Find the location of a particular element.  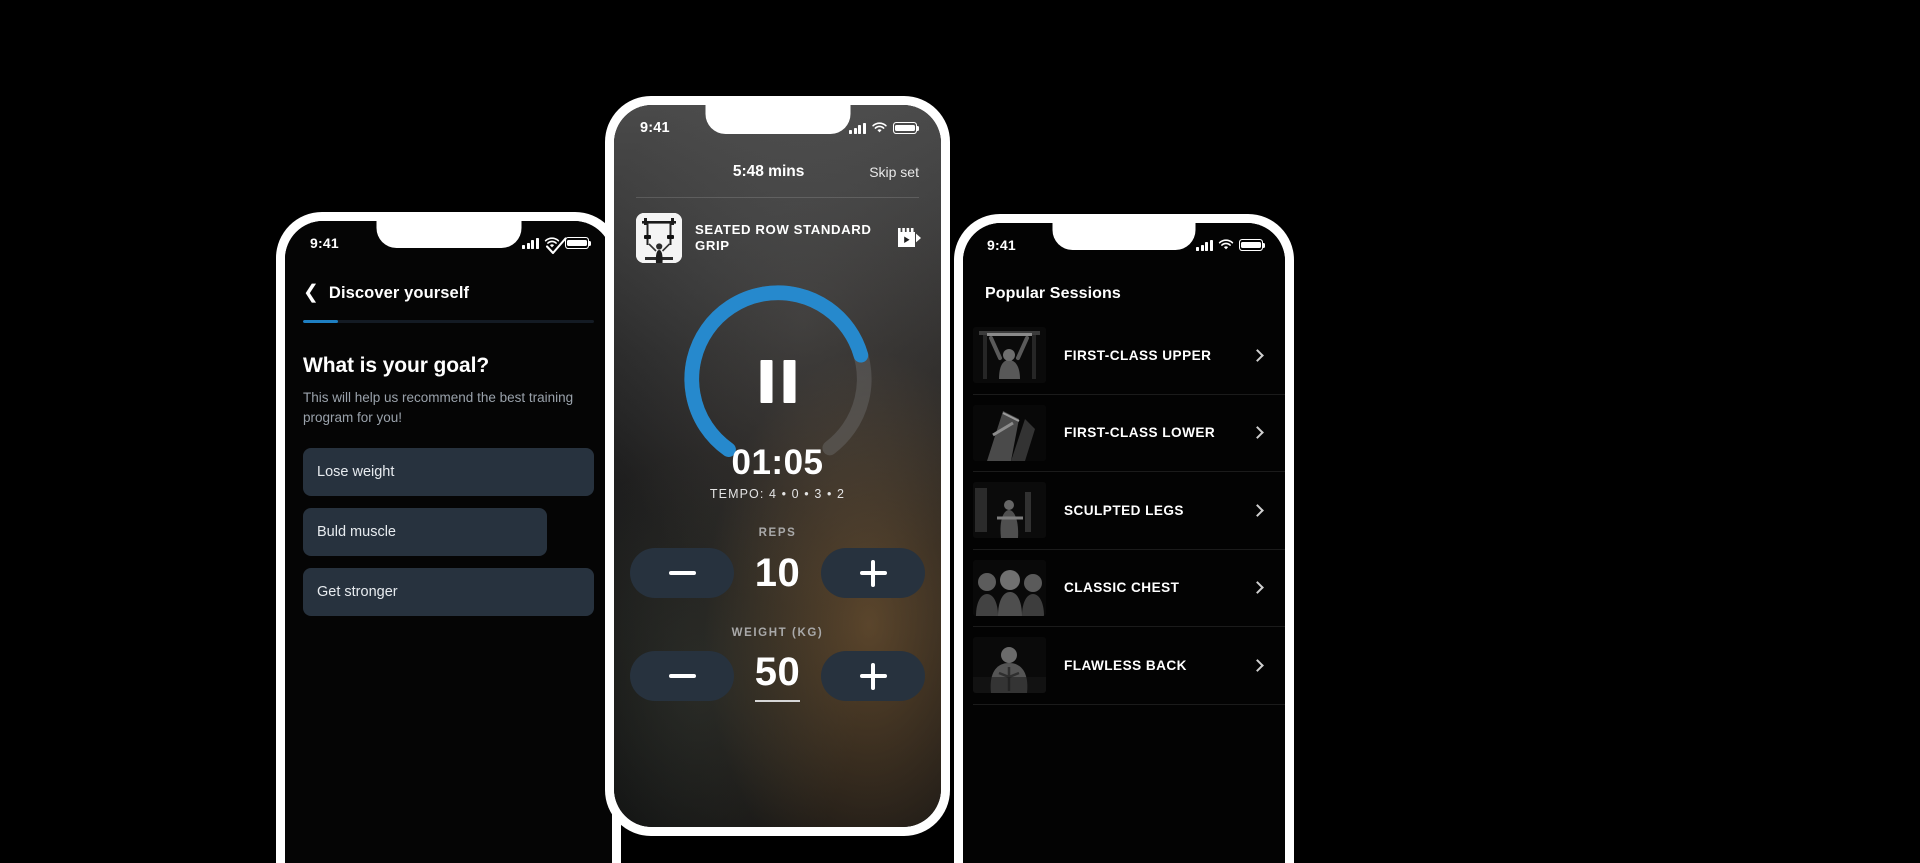

session-label: FLAWLESS BACK is located at coordinates (1125, 665).